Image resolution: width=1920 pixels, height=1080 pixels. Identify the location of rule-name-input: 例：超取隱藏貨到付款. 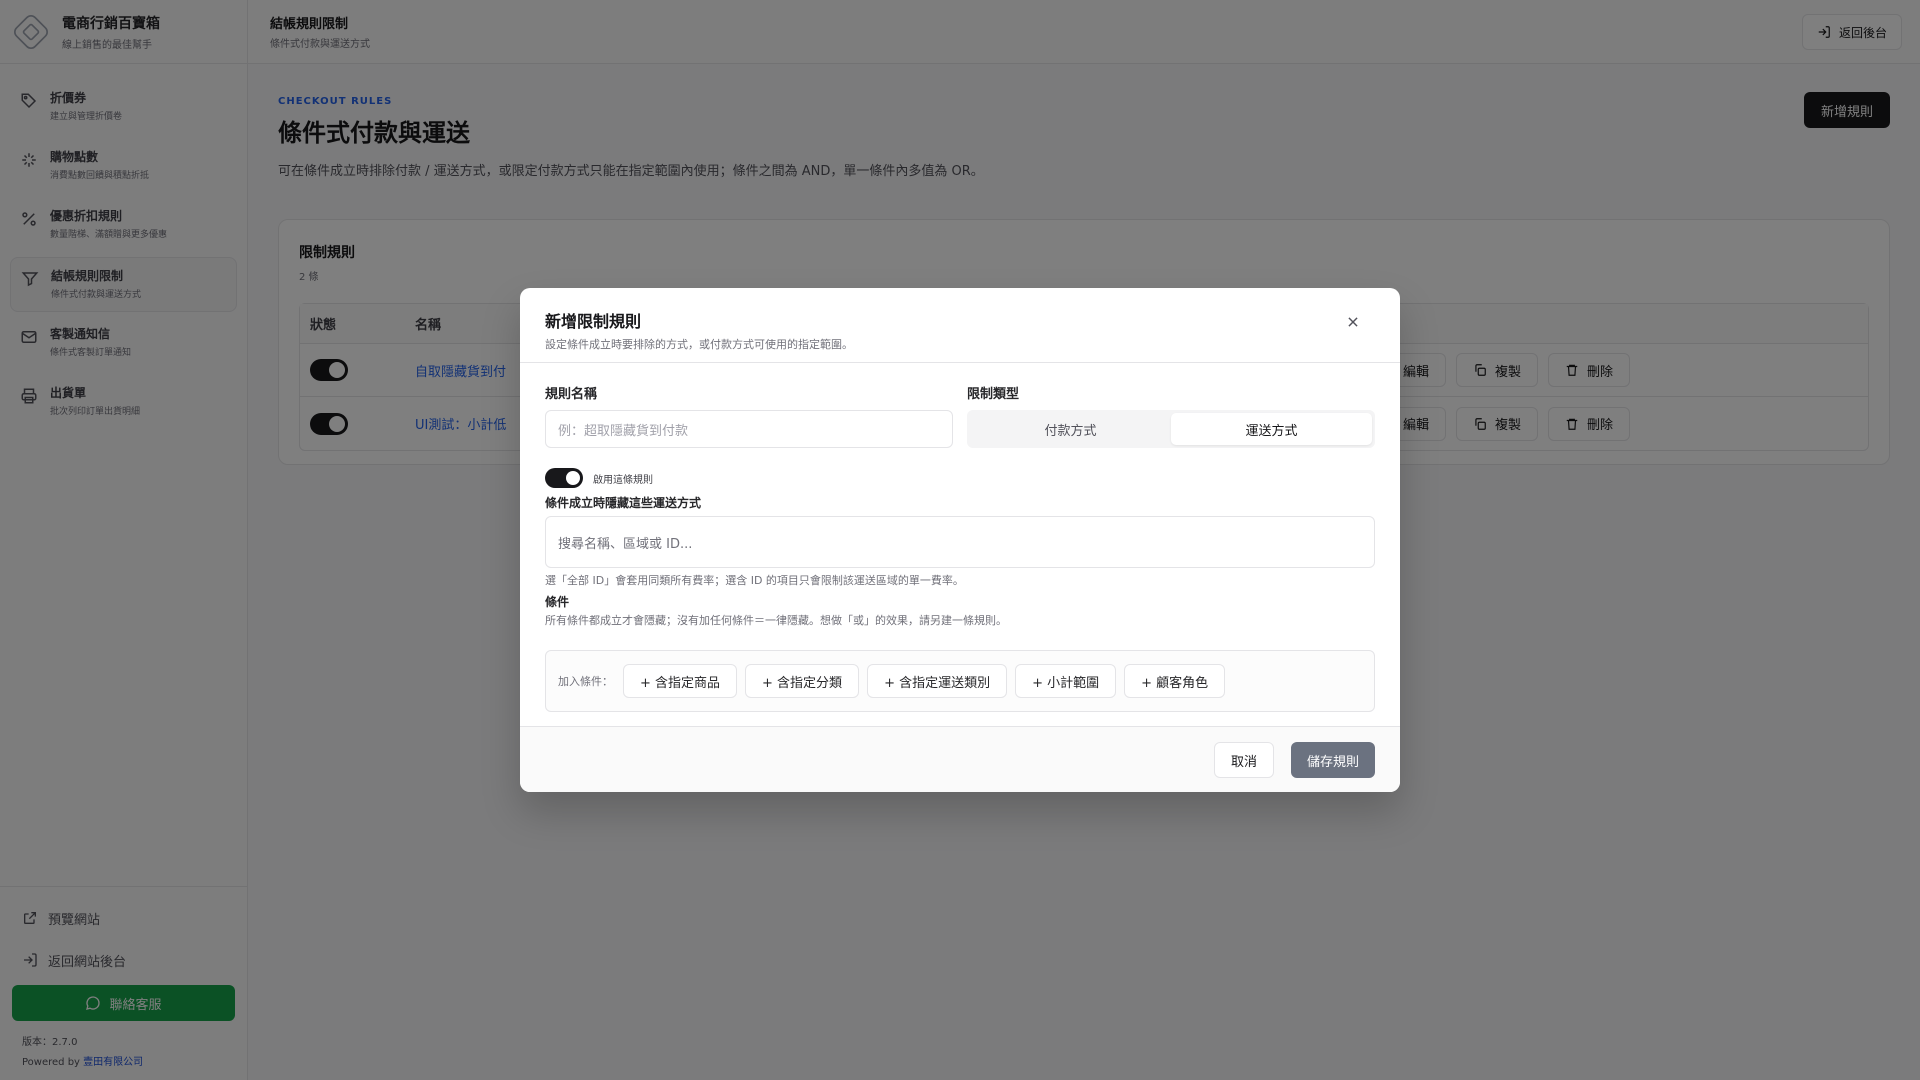
(749, 429).